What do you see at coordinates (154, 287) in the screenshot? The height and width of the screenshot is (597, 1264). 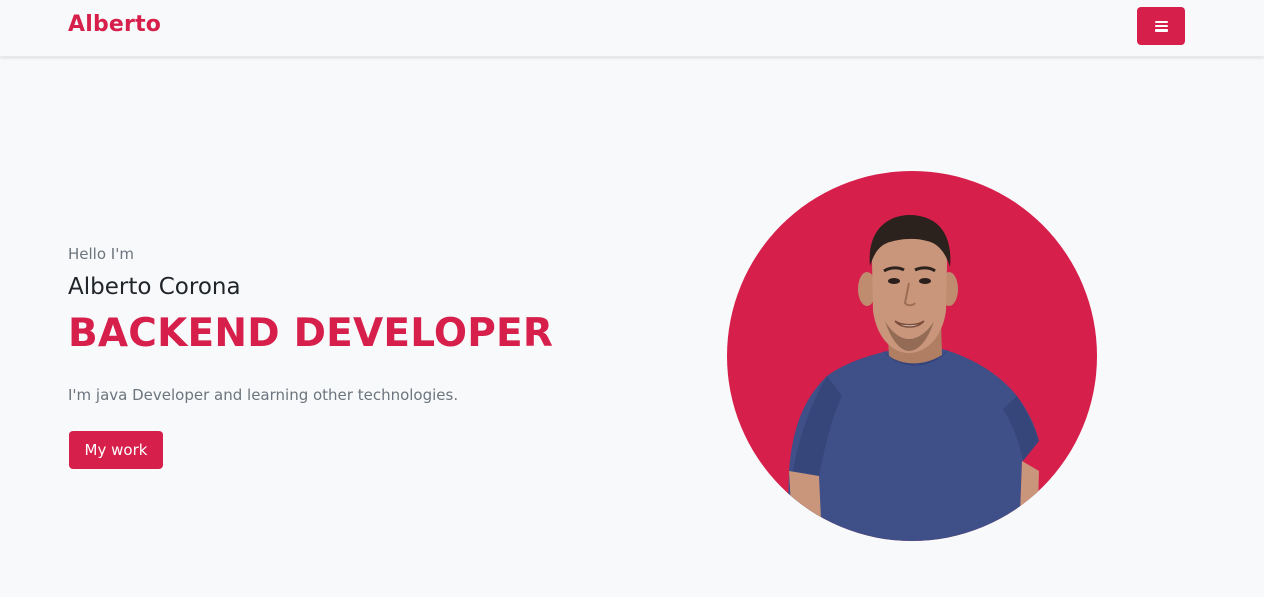 I see `hero-name: Alberto Corona` at bounding box center [154, 287].